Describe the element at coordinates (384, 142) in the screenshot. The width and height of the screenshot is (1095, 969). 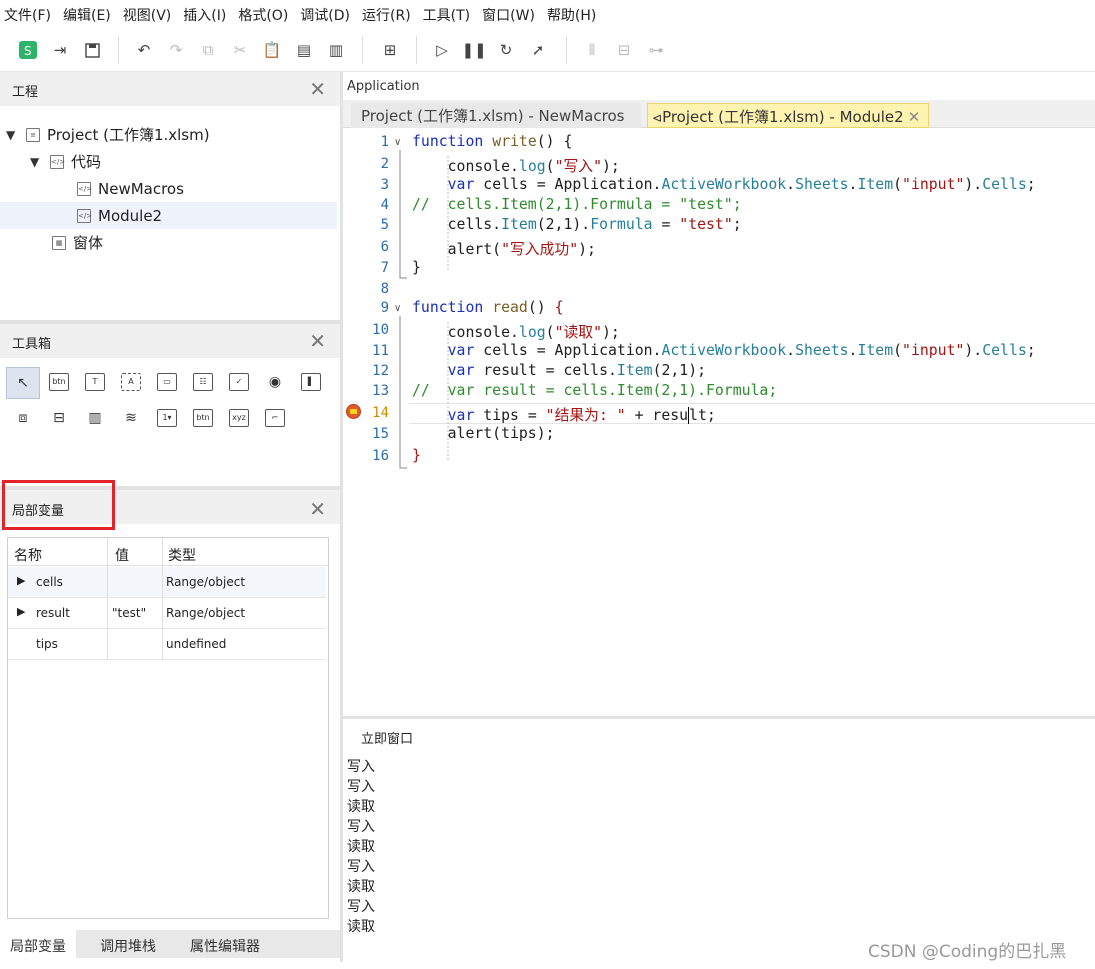
I see `line-number: 1` at that location.